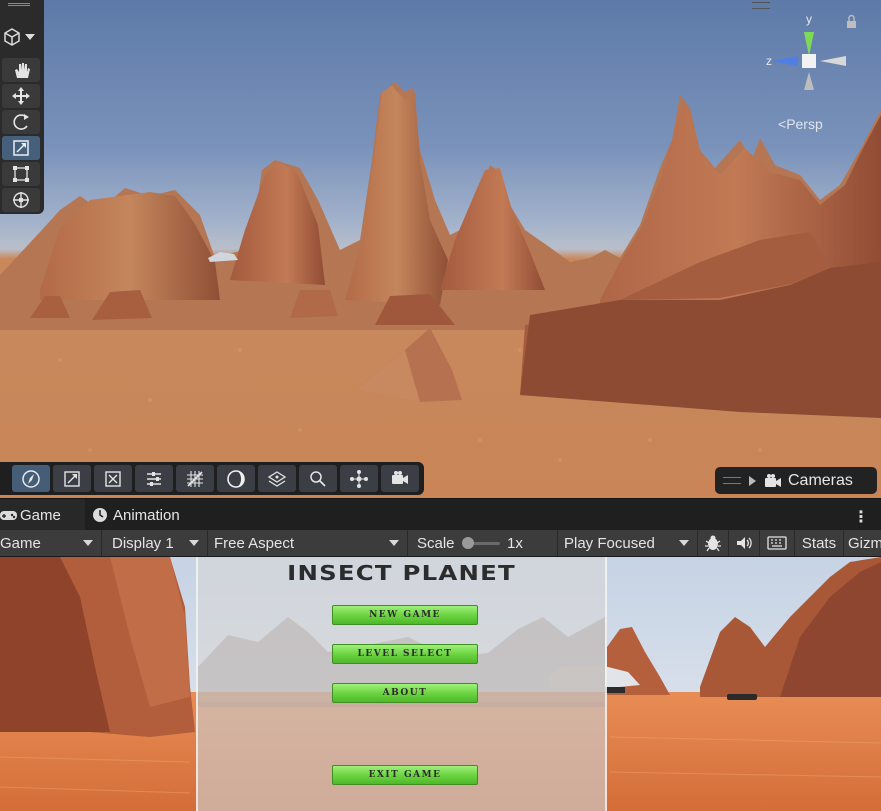 Image resolution: width=881 pixels, height=811 pixels. I want to click on layers-icon, so click(277, 478).